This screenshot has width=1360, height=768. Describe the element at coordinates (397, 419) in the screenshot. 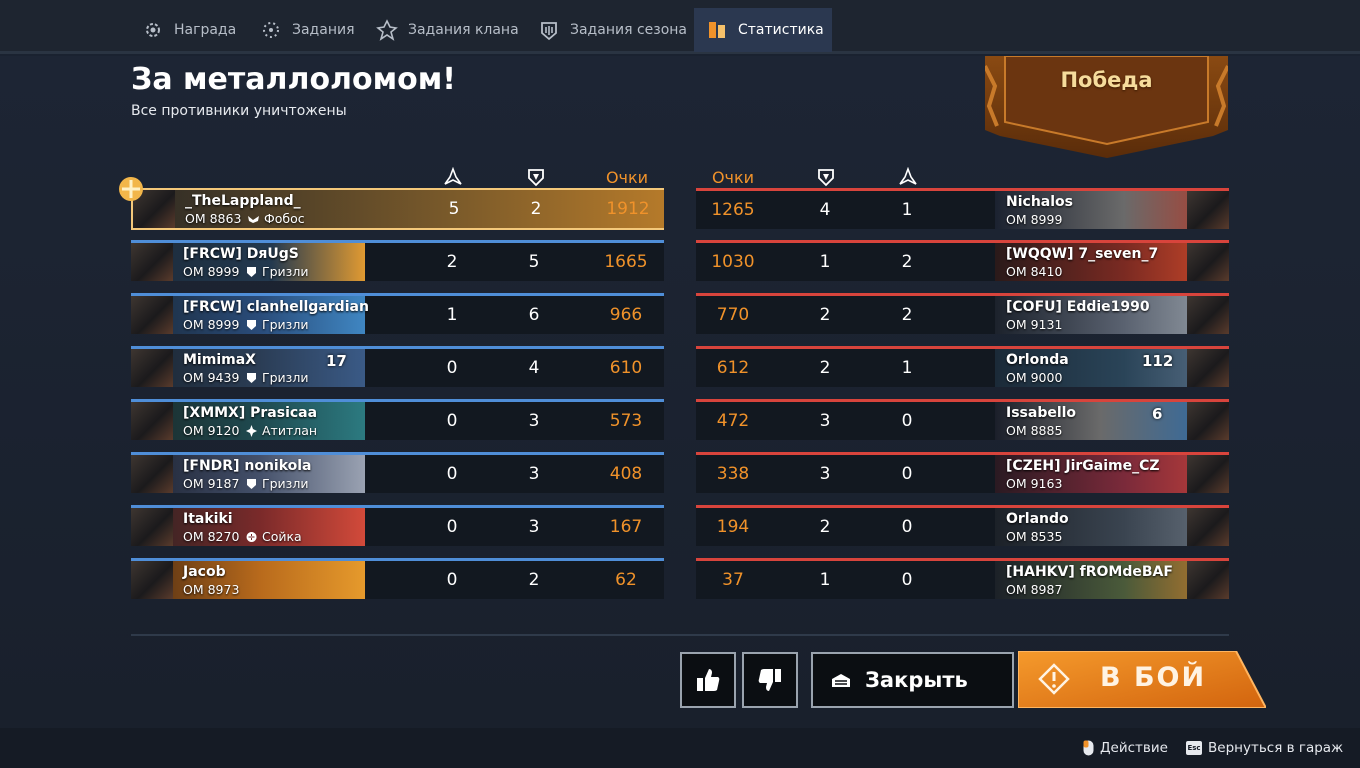

I see `ally-player-row: [XMMX] Prasicaa ОМ 9120 Атитлан 0 3 573` at that location.